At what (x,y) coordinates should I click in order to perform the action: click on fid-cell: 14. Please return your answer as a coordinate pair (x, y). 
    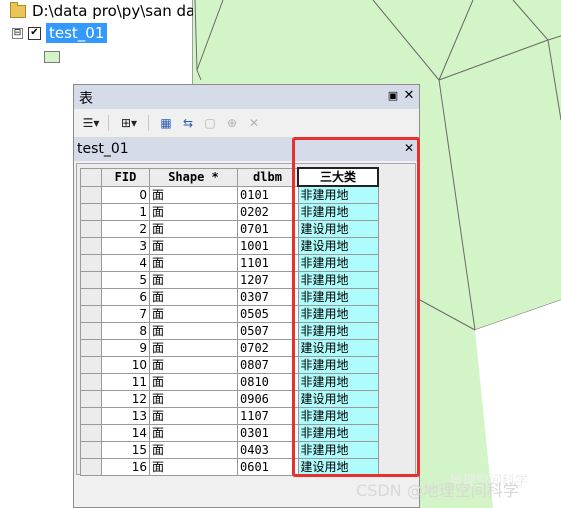
    Looking at the image, I should click on (125, 433).